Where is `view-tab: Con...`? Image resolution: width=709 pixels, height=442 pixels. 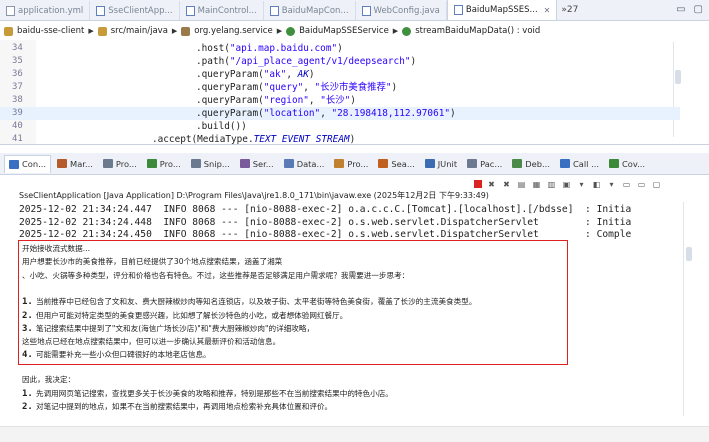
view-tab: Con... is located at coordinates (28, 163).